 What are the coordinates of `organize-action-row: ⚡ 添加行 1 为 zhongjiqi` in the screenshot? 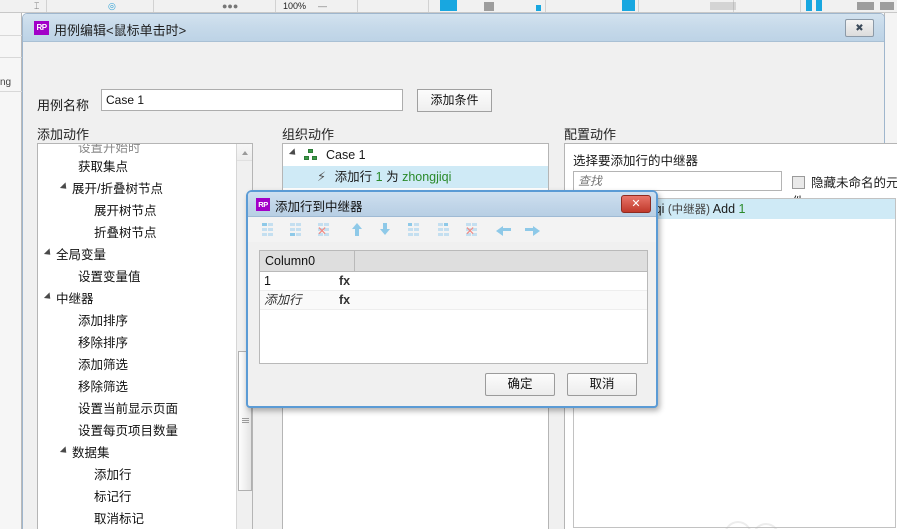 It's located at (415, 177).